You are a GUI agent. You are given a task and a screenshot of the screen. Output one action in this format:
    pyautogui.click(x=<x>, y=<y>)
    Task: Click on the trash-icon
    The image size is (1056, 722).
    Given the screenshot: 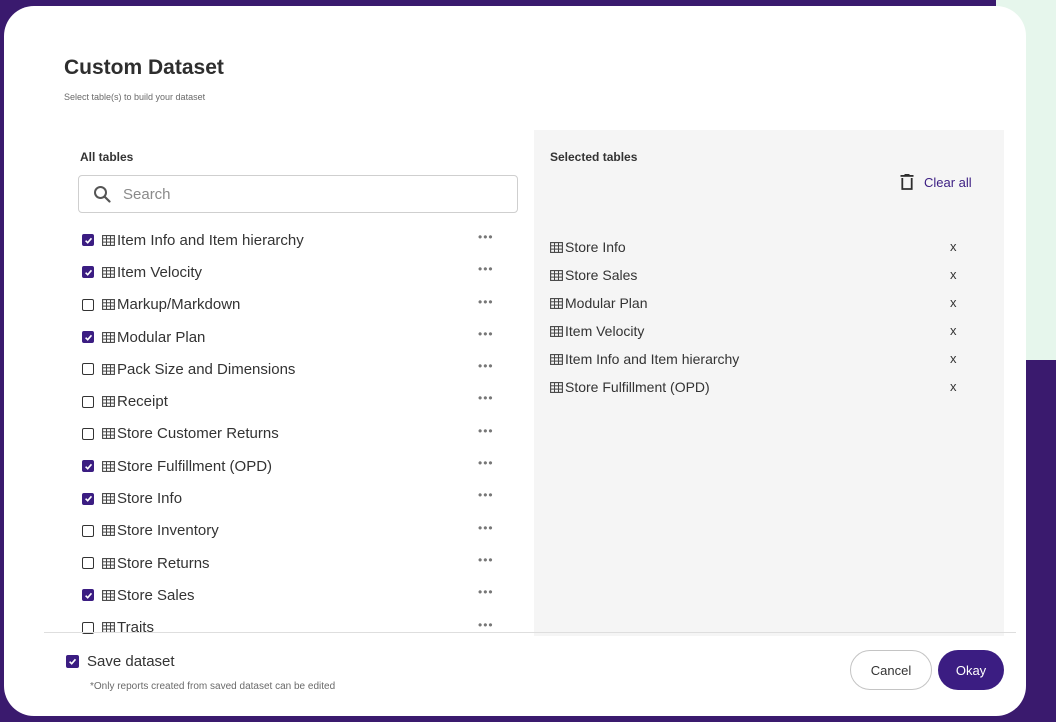 What is the action you would take?
    pyautogui.click(x=907, y=182)
    